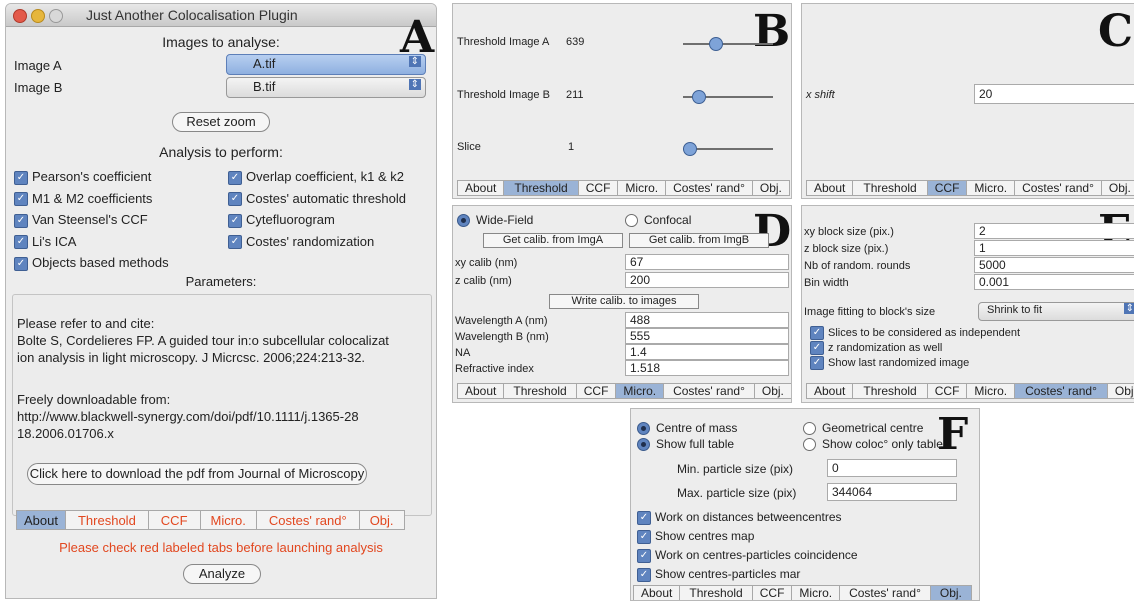  What do you see at coordinates (707, 368) in the screenshot?
I see `refractive-index-field: 1.518` at bounding box center [707, 368].